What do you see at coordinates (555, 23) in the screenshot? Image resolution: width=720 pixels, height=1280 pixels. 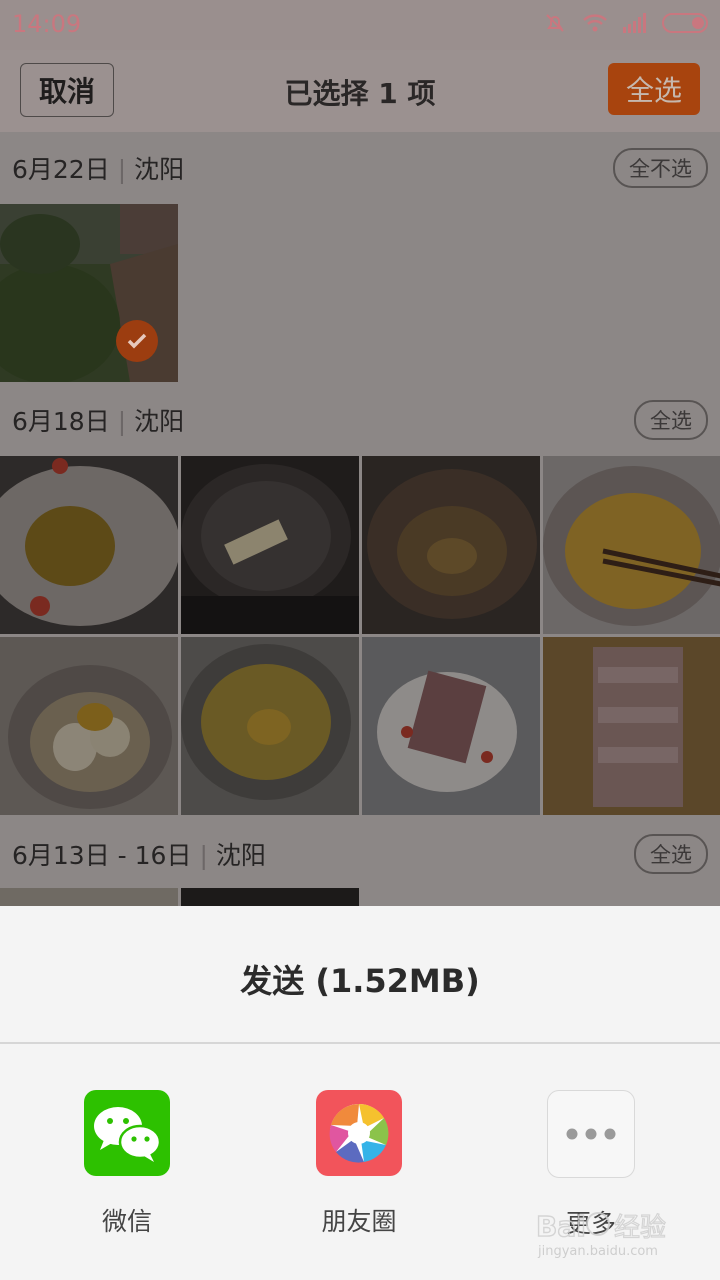 I see `mute-bell-icon` at bounding box center [555, 23].